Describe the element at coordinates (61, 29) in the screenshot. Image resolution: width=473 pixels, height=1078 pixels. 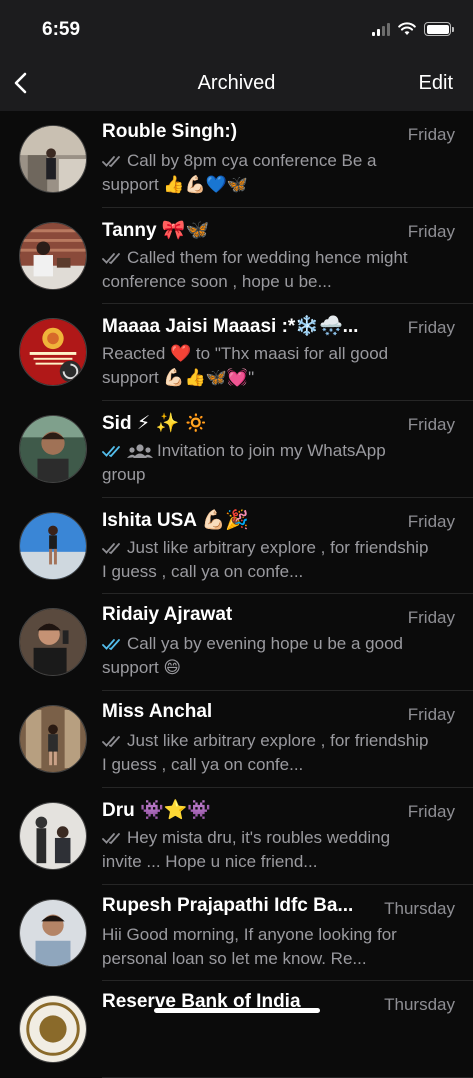
I see `status-time: 6:59` at that location.